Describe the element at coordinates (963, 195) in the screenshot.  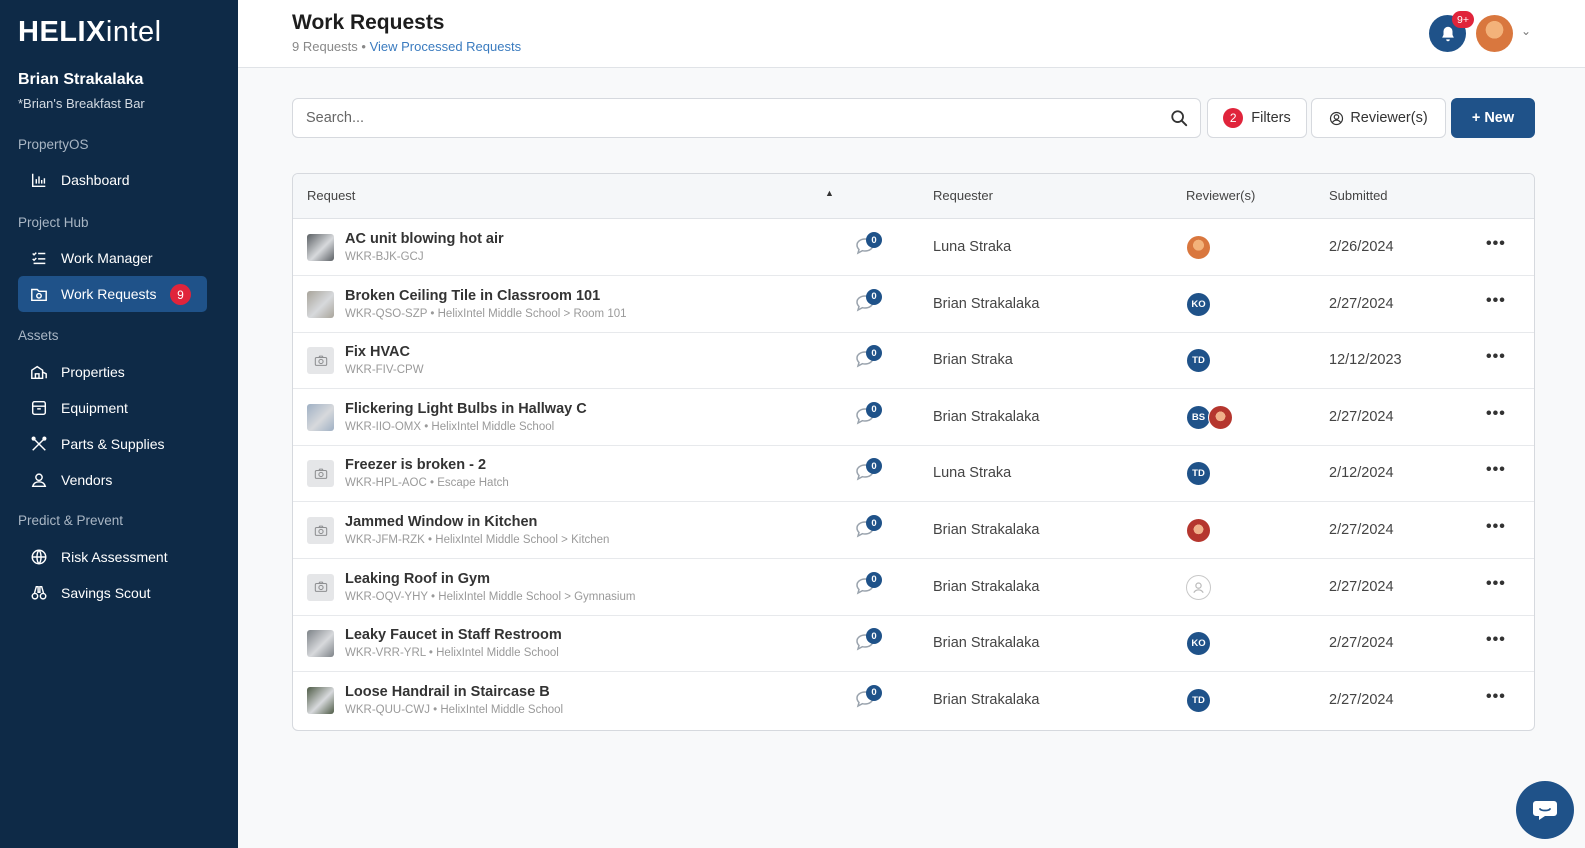
I see `column-header-requester: Requester` at that location.